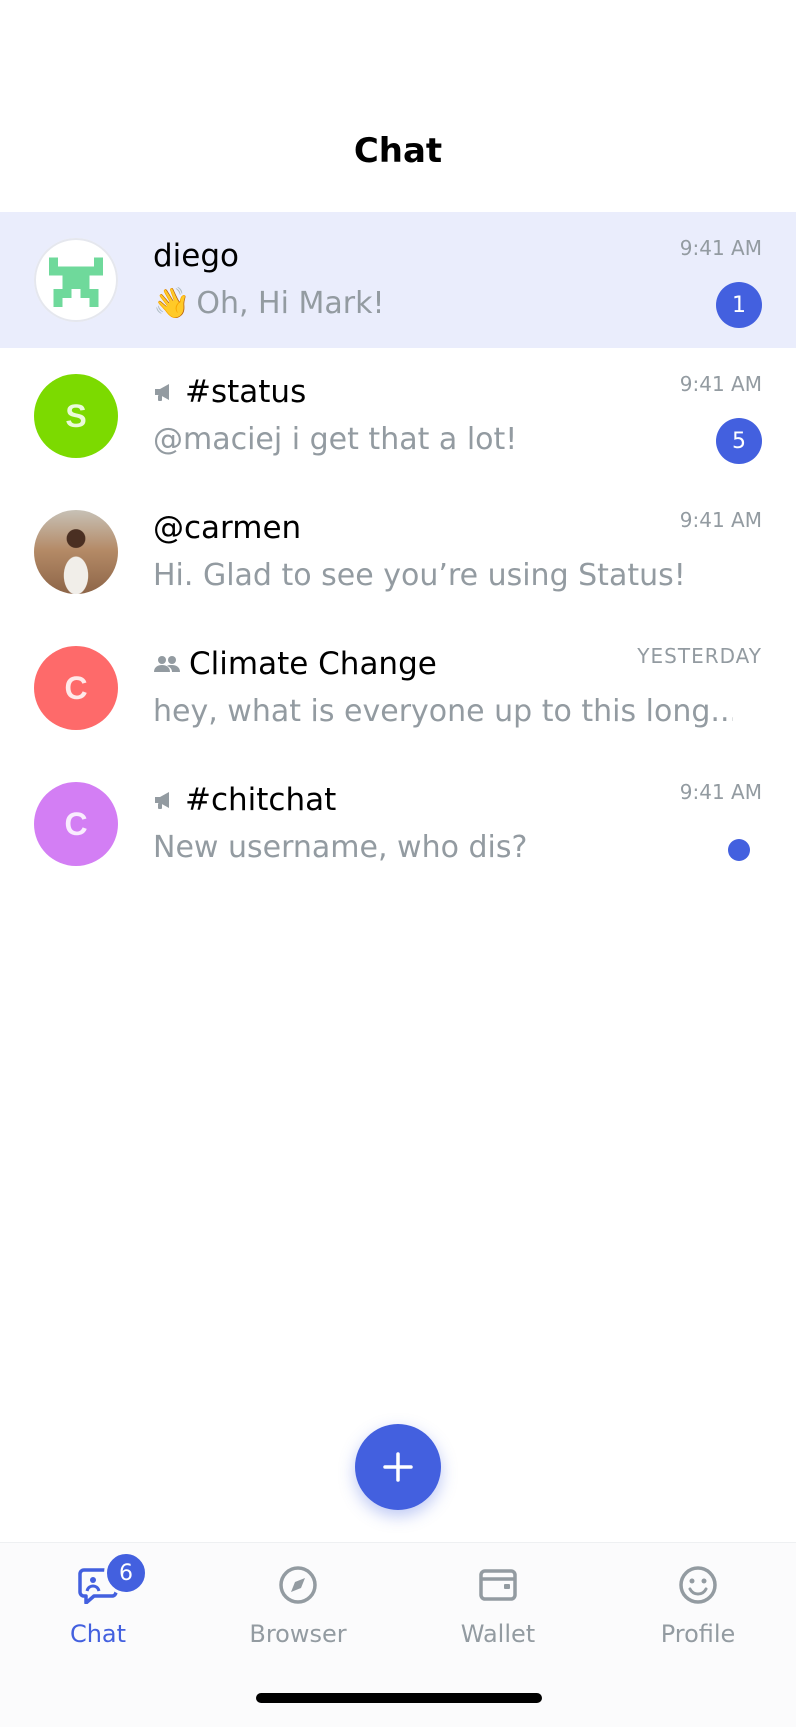 Image resolution: width=796 pixels, height=1727 pixels. What do you see at coordinates (335, 439) in the screenshot?
I see `chat-last-message: @maciej i get that a lot!` at bounding box center [335, 439].